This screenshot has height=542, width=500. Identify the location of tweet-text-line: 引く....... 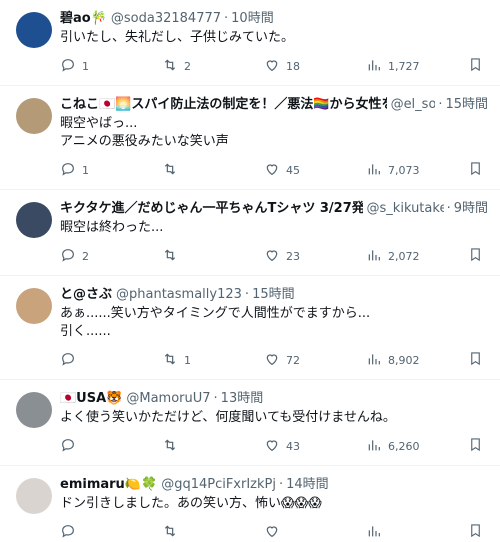
(85, 331).